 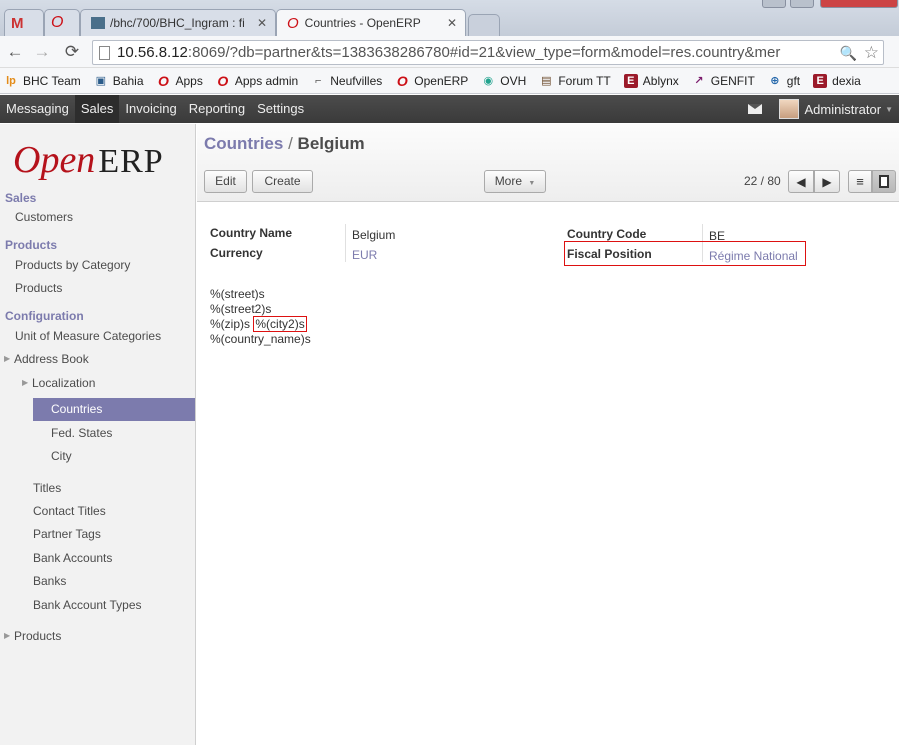 I want to click on previous-record-button: ◀, so click(x=801, y=181).